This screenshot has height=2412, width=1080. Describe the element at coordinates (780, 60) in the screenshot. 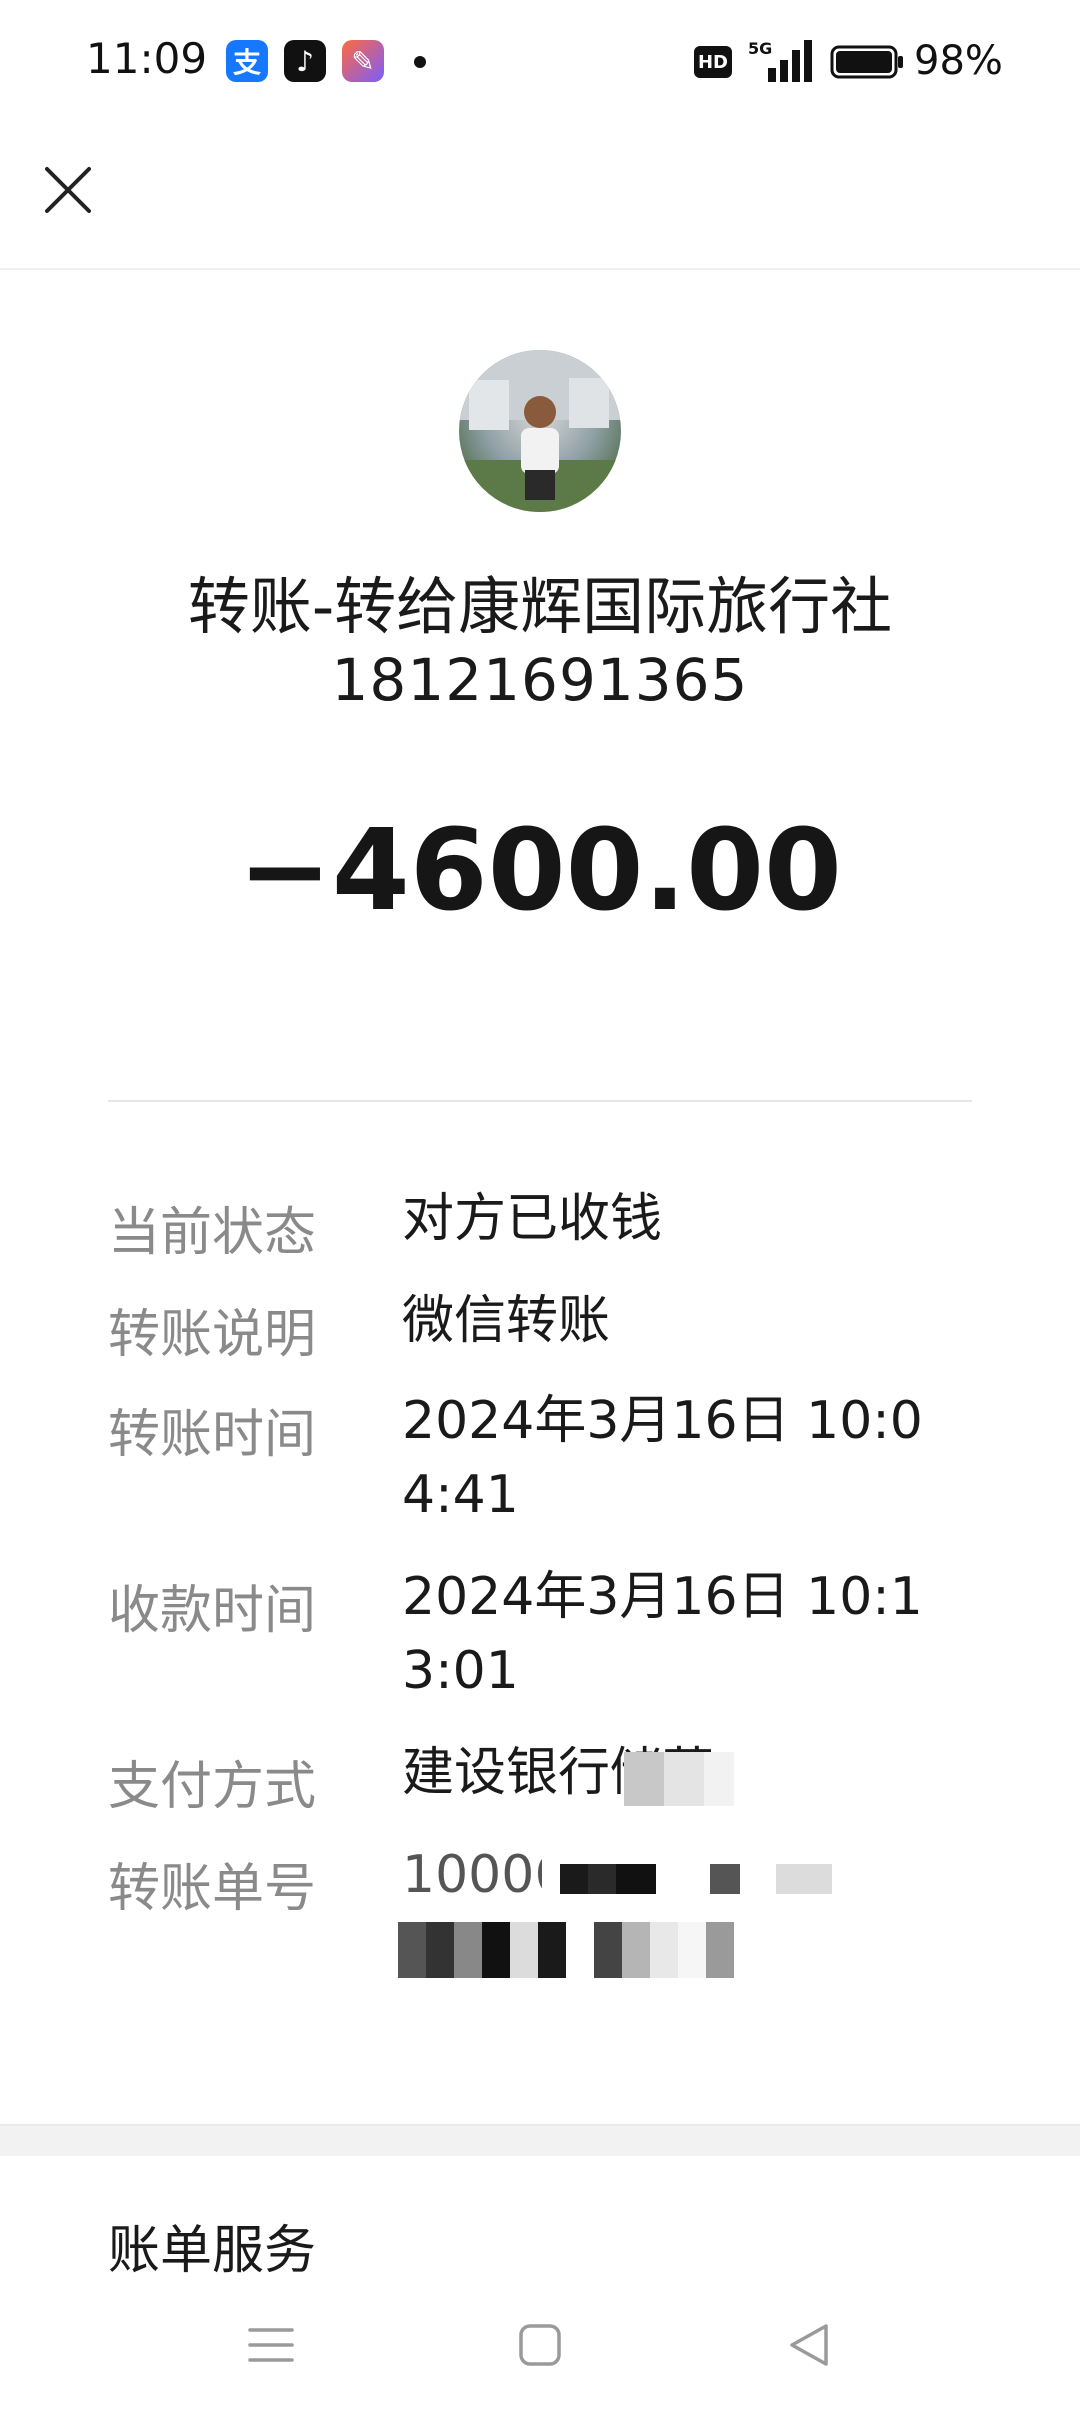

I see `signal-icon: 5G` at that location.